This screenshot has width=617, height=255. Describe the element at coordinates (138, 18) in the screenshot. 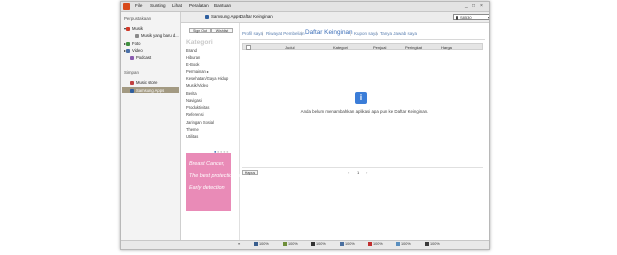

I see `library-heading: Perpustakaan` at that location.